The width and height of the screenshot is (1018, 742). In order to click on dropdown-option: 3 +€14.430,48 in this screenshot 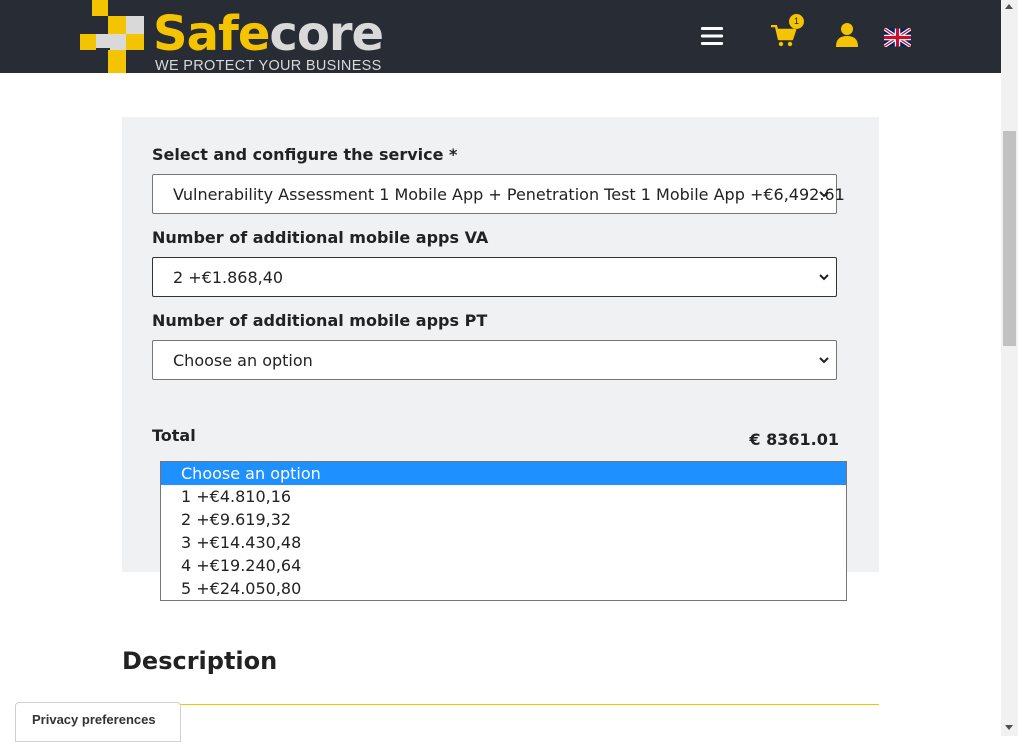, I will do `click(503, 542)`.